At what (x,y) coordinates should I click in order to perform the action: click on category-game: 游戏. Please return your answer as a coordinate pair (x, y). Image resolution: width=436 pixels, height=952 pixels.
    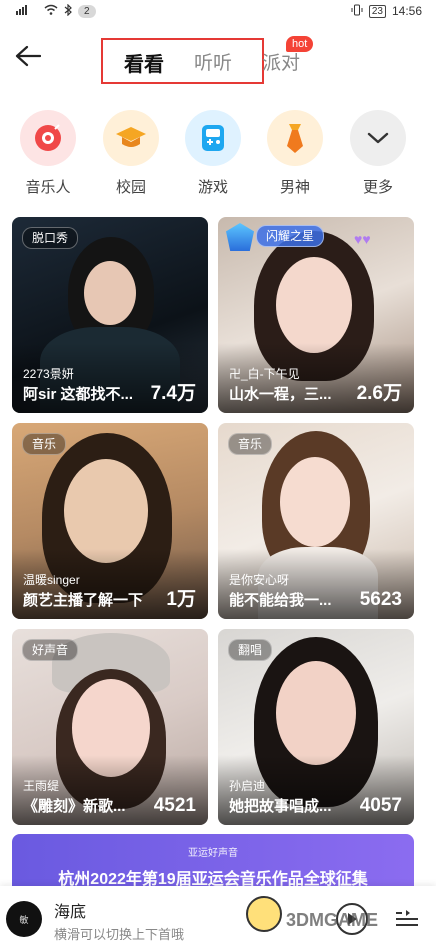
    Looking at the image, I should click on (213, 153).